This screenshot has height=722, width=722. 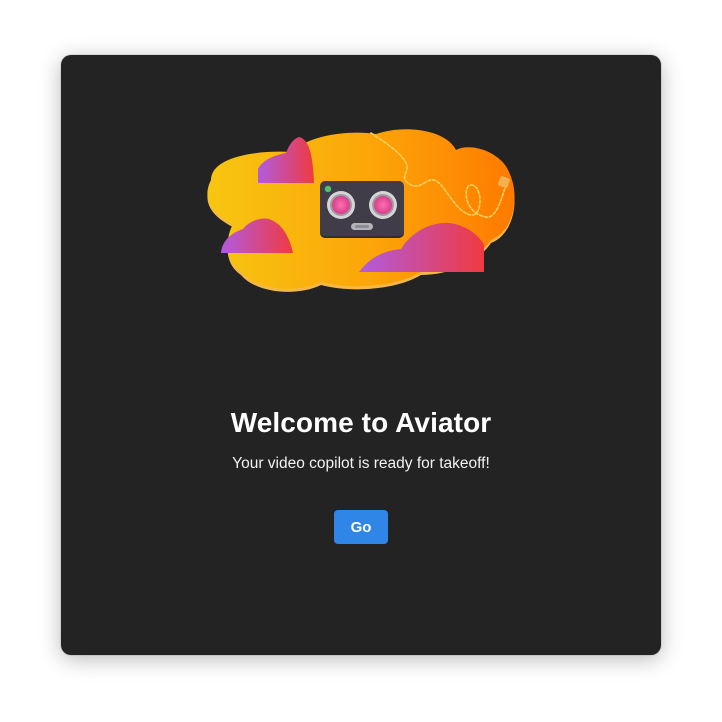 I want to click on robot-cloud-illustration, so click(x=361, y=210).